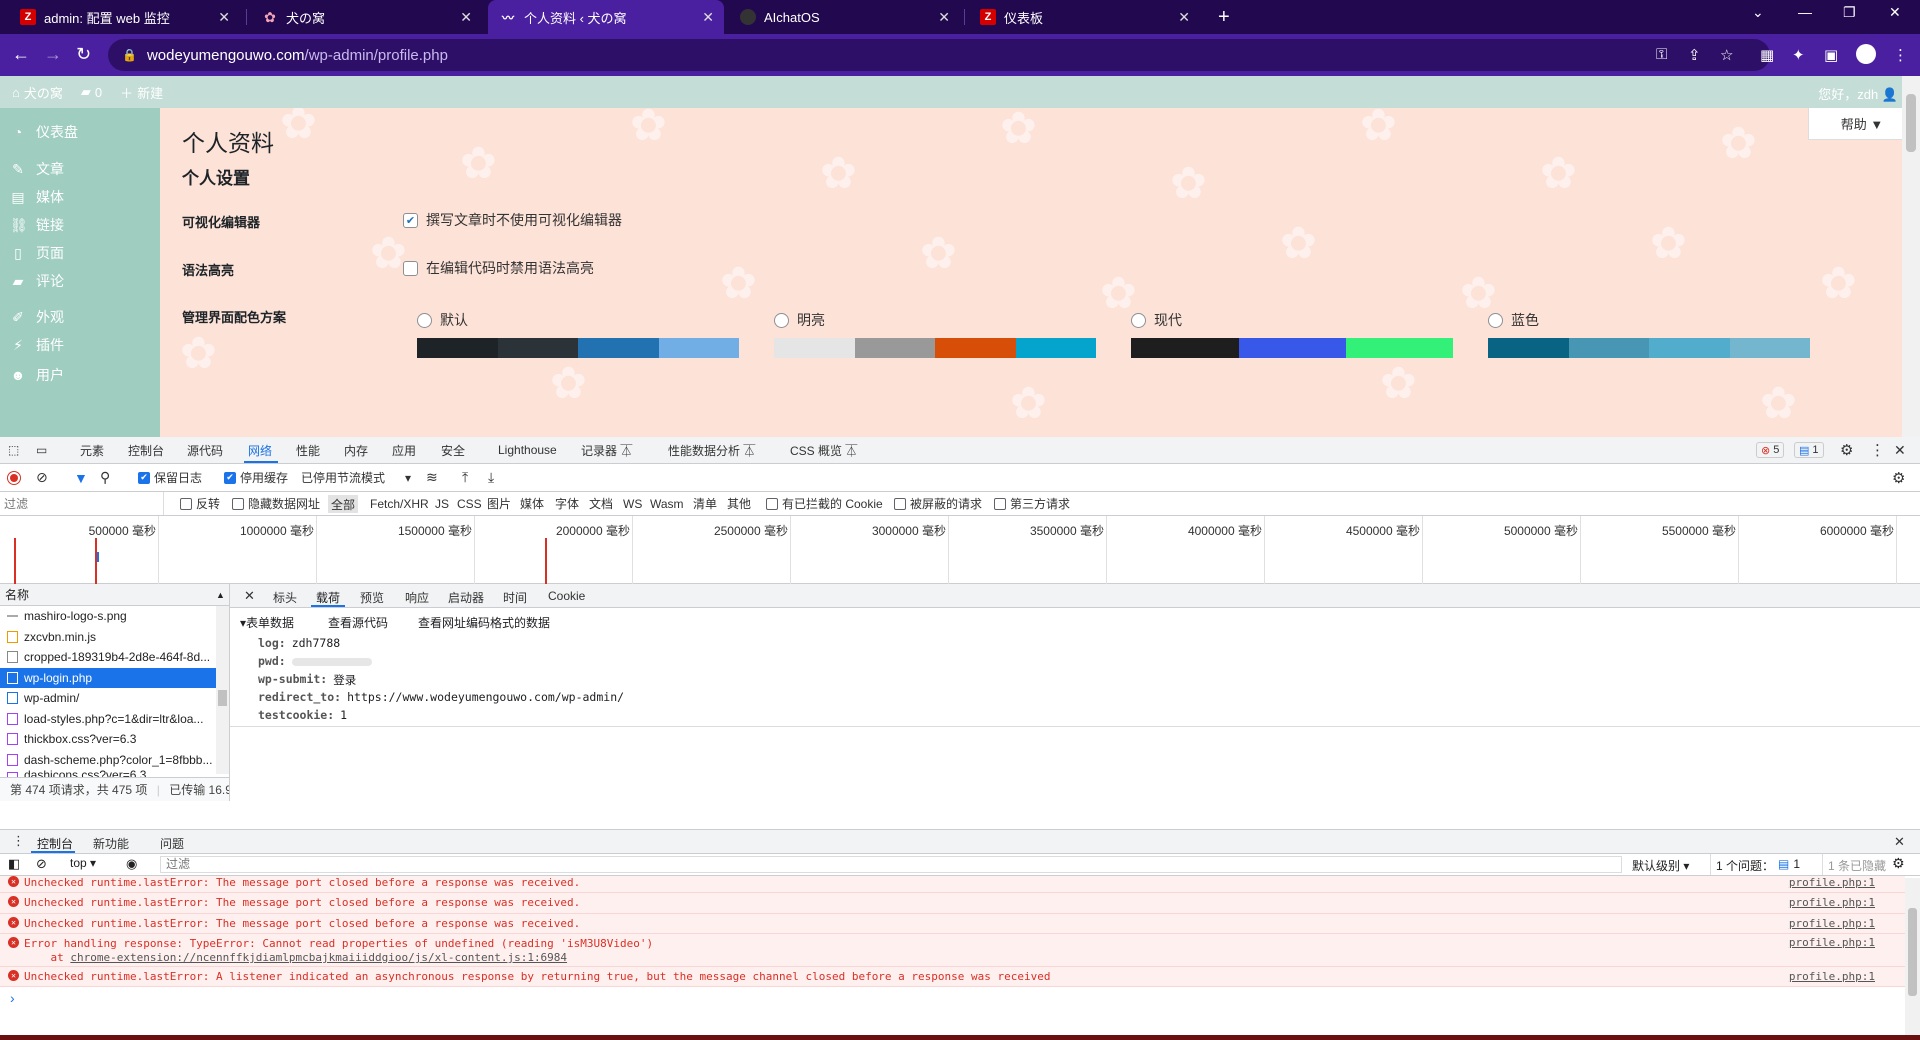 This screenshot has width=1920, height=1040. Describe the element at coordinates (1649, 334) in the screenshot. I see `scheme-blue: 蓝色` at that location.